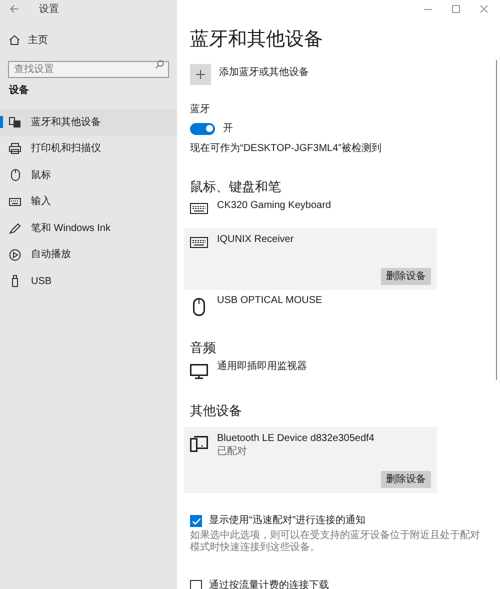 The image size is (500, 589). Describe the element at coordinates (456, 9) in the screenshot. I see `maximize-icon` at that location.